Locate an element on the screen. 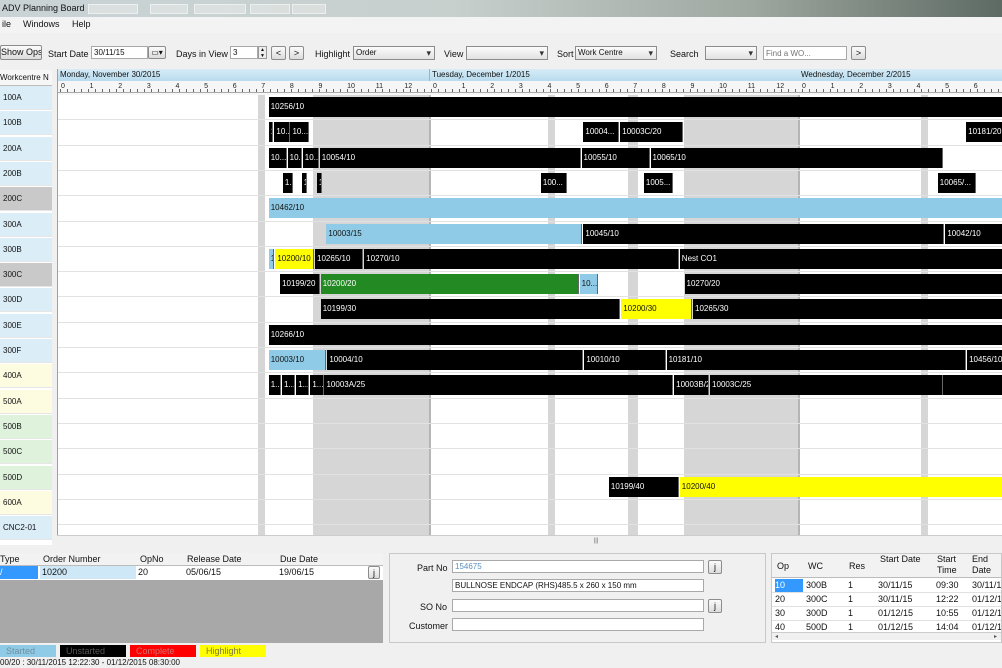 Image resolution: width=1002 pixels, height=668 pixels. calendar-dropdown: ▭▾ is located at coordinates (157, 52).